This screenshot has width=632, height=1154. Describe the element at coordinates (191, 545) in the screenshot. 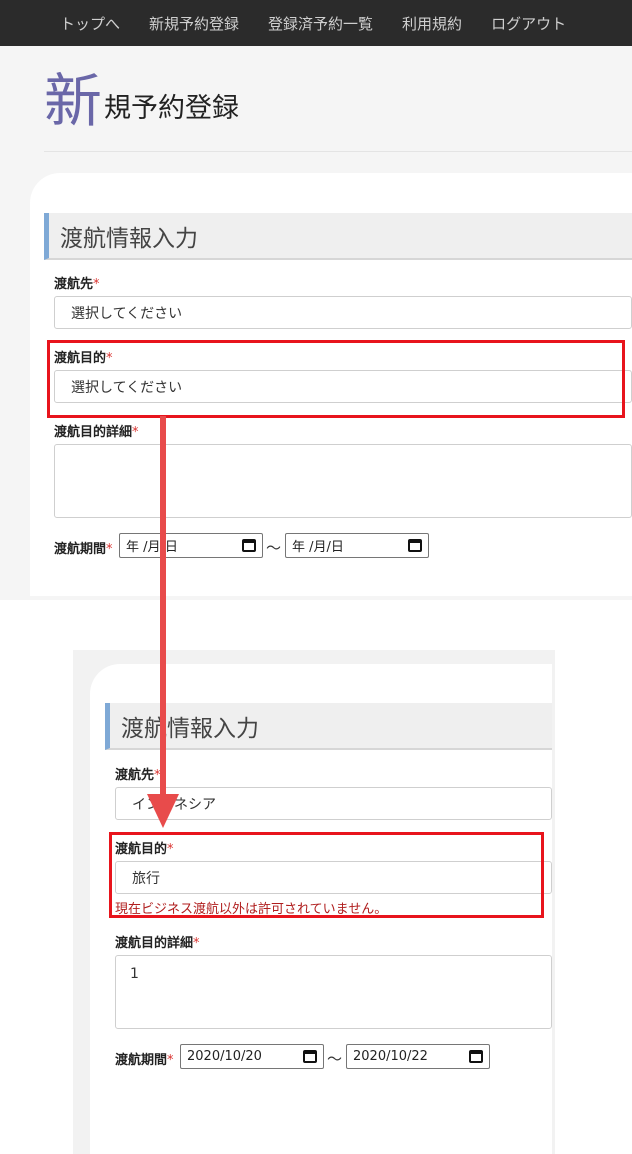

I see `period-from-date-input: 年 /月/日` at that location.